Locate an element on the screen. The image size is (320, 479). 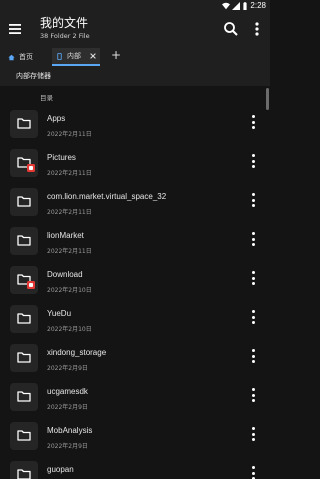
tab-internal: 内部 is located at coordinates (76, 57).